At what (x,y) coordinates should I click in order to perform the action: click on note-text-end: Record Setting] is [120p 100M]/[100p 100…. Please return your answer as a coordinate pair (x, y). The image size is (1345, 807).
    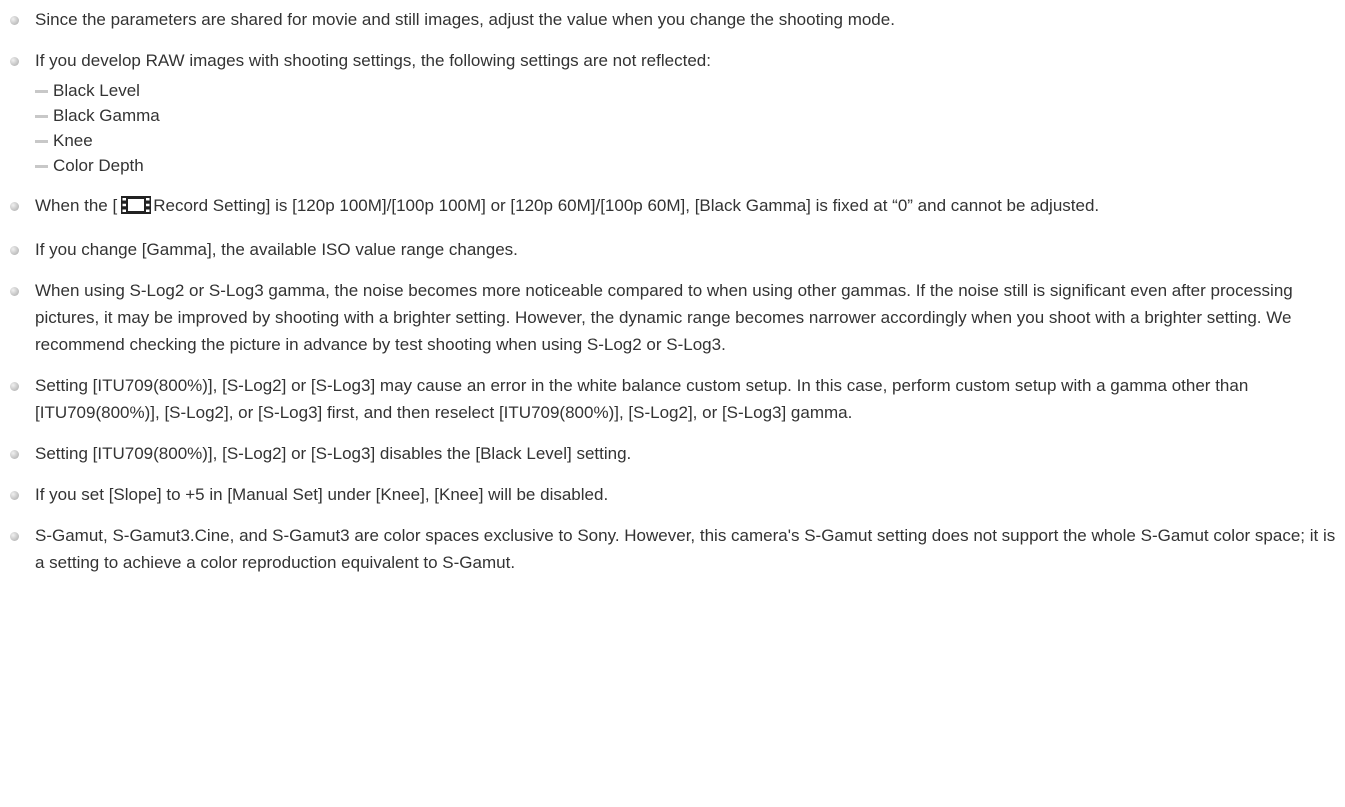
    Looking at the image, I should click on (626, 205).